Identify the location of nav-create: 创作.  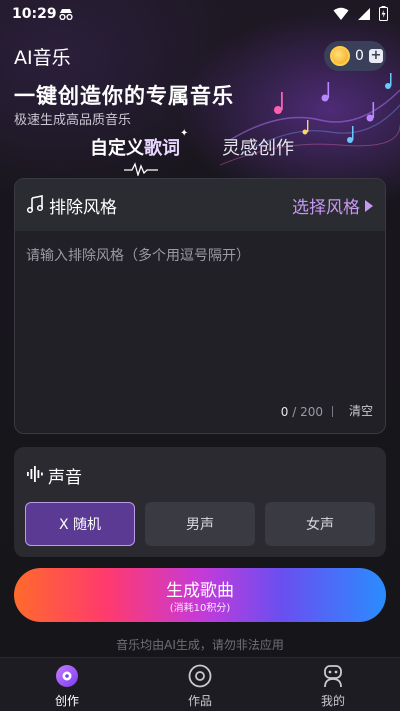
(67, 684).